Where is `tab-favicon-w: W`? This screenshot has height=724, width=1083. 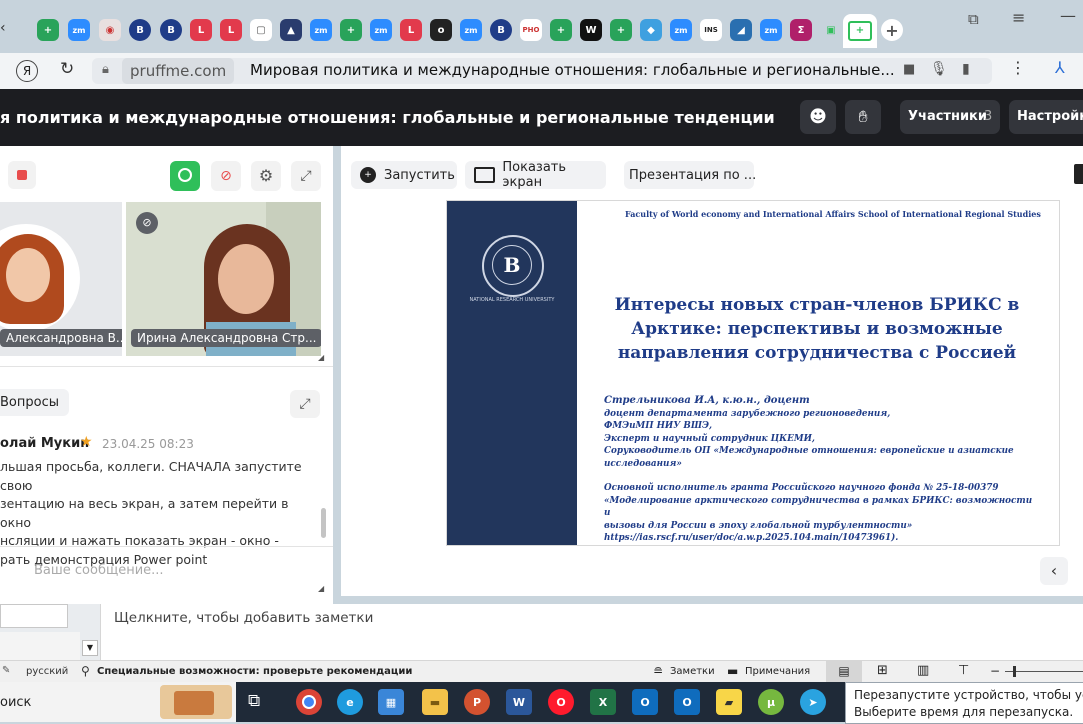 tab-favicon-w: W is located at coordinates (591, 30).